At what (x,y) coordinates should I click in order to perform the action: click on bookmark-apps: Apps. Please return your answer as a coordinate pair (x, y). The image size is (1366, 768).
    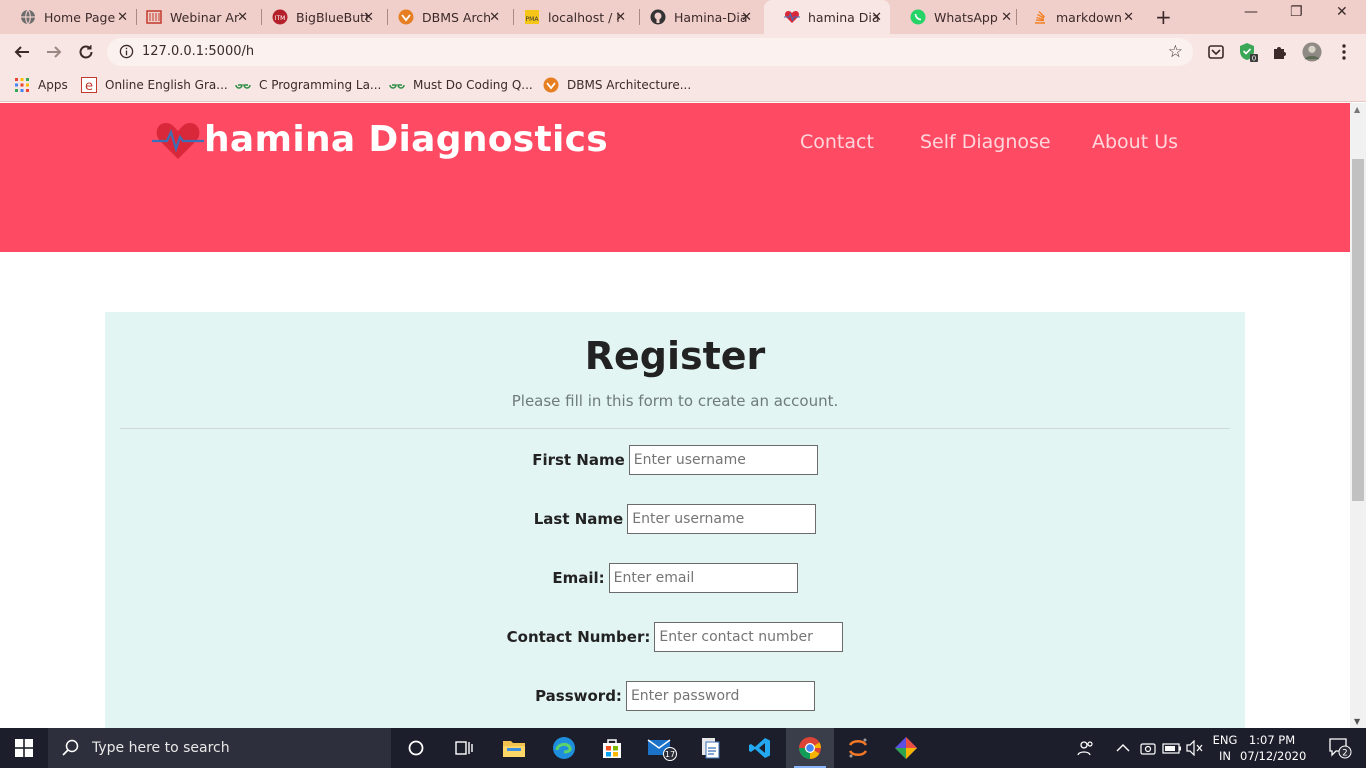
    Looking at the image, I should click on (41, 85).